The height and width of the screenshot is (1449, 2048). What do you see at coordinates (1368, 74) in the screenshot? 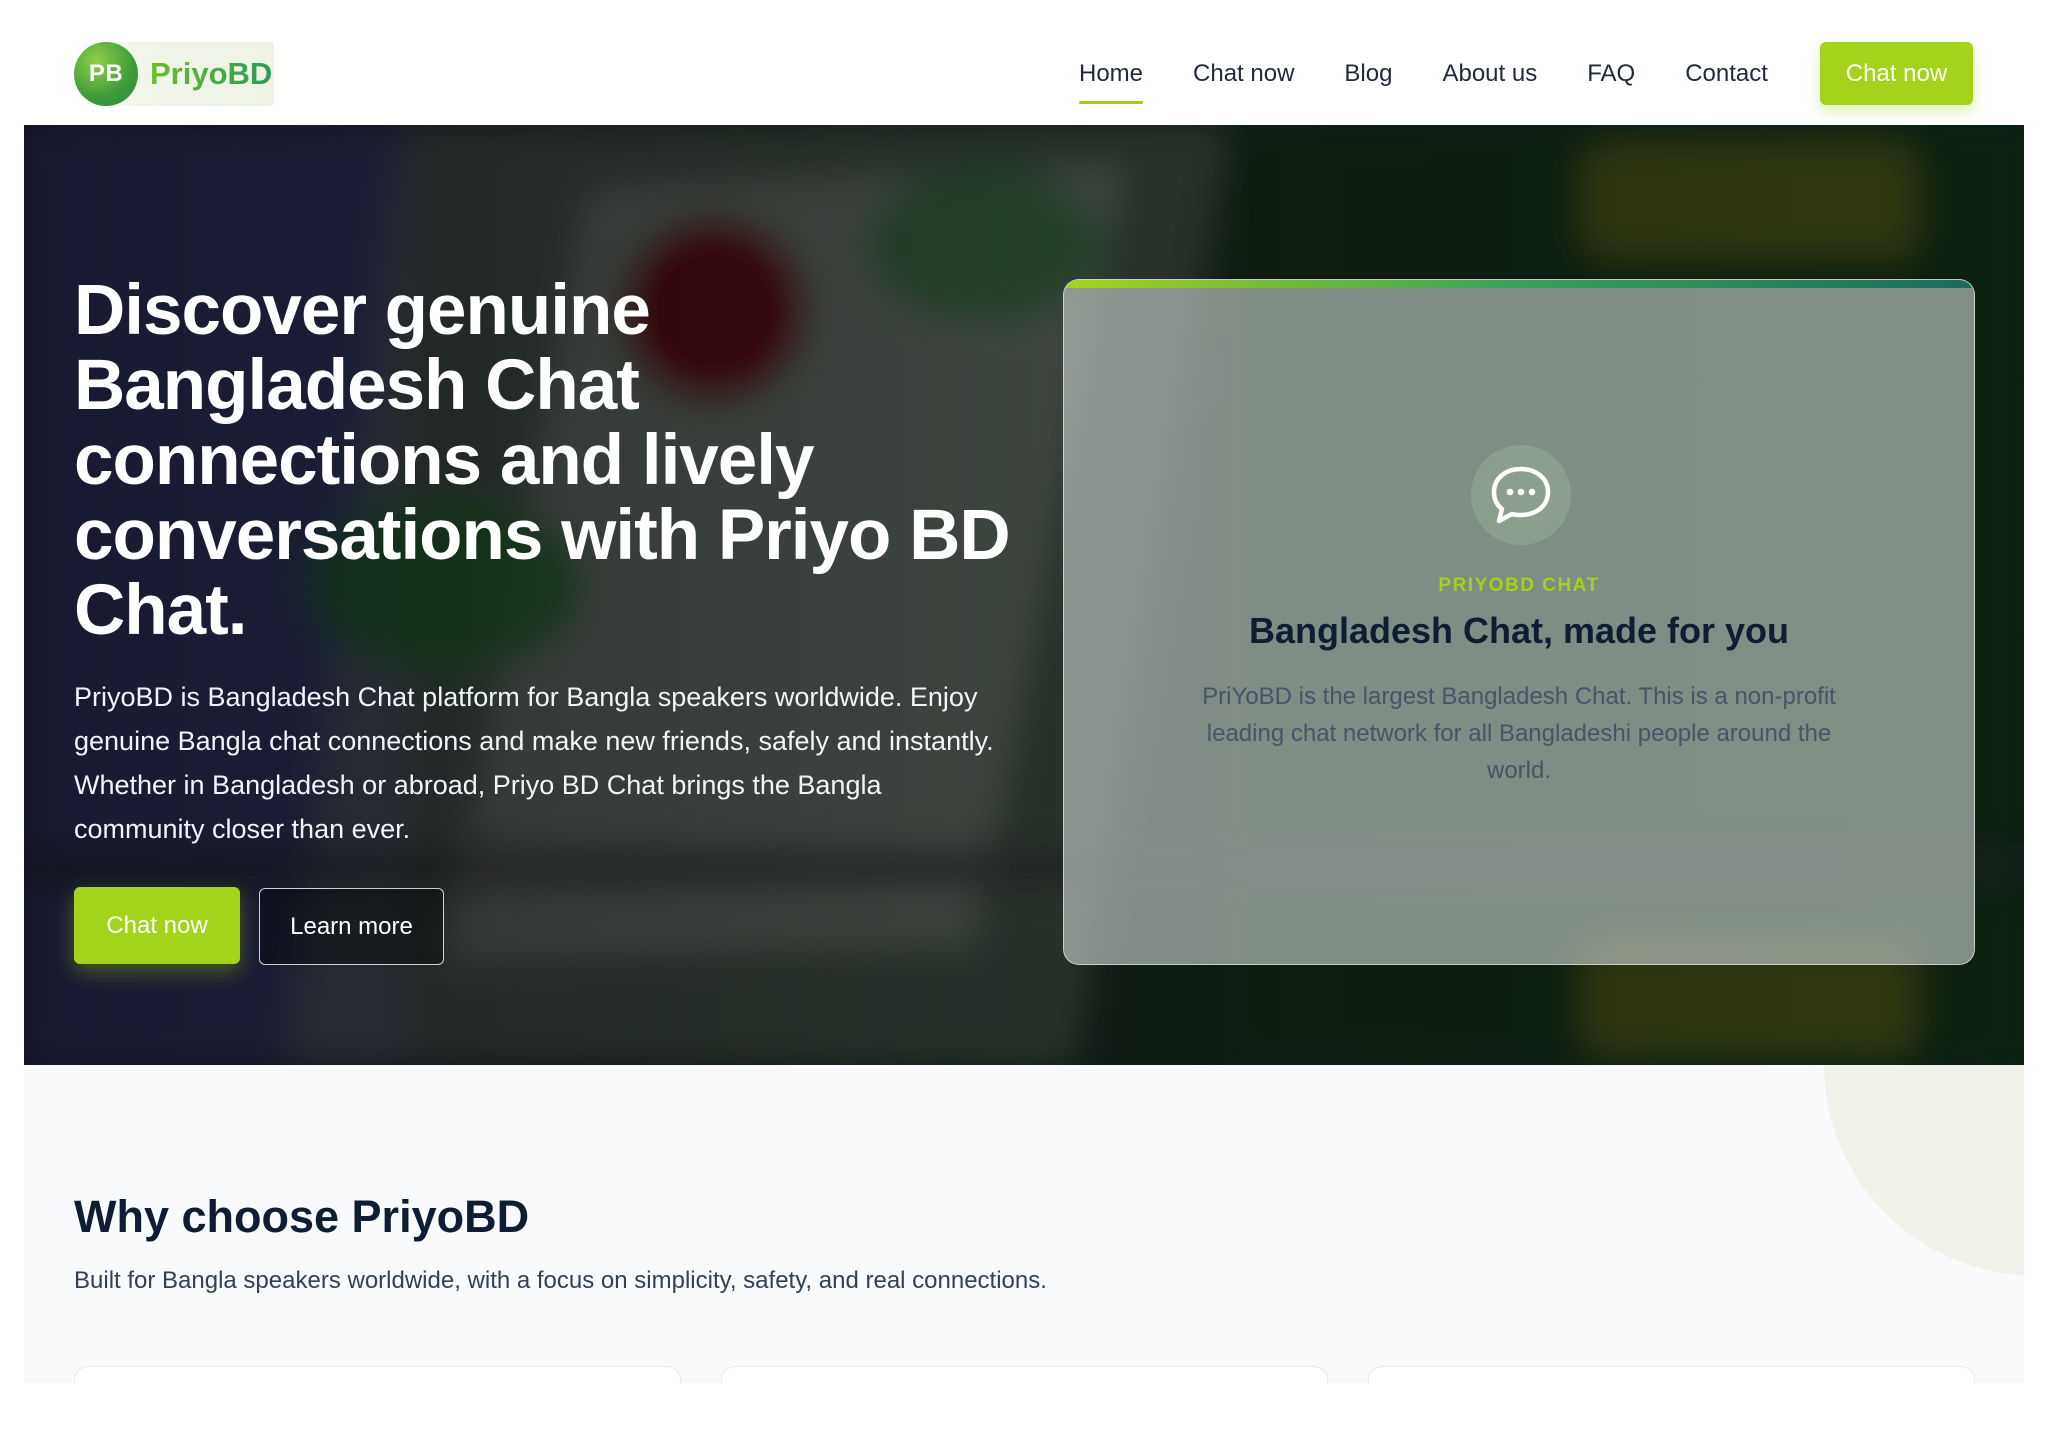
I see `nav-link-blog: Blog` at bounding box center [1368, 74].